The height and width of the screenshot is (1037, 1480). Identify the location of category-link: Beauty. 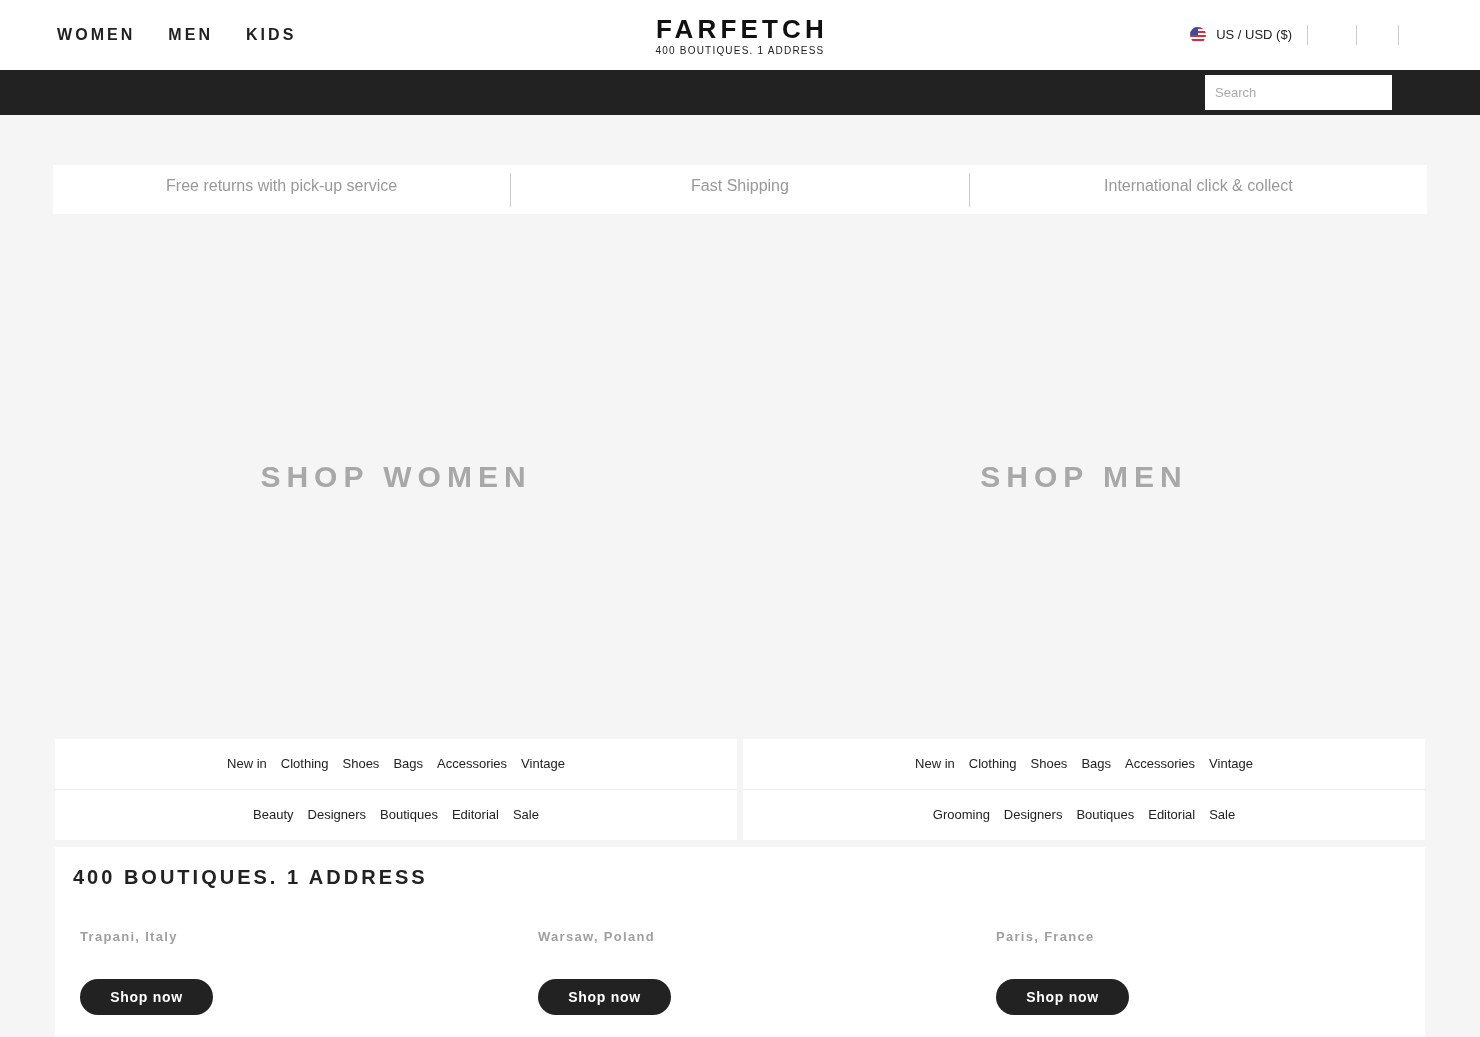
(273, 815).